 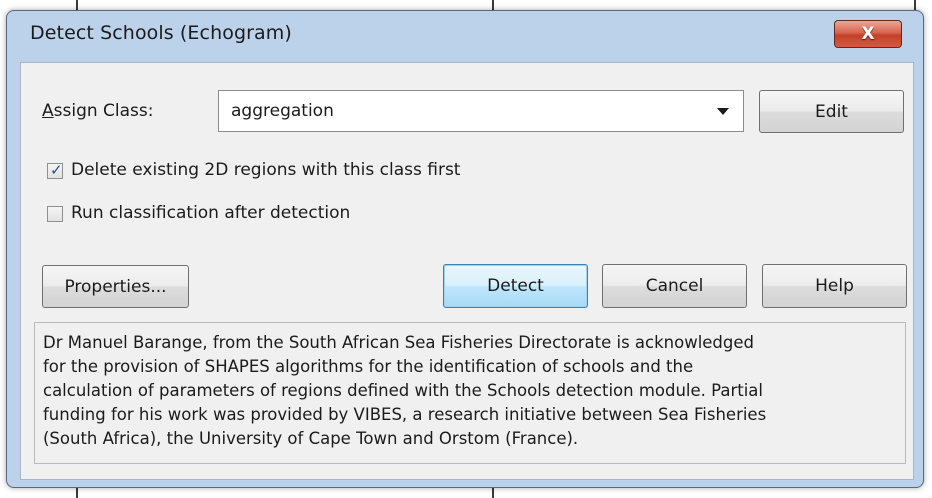 I want to click on assign-class-select: aggregation, so click(x=481, y=111).